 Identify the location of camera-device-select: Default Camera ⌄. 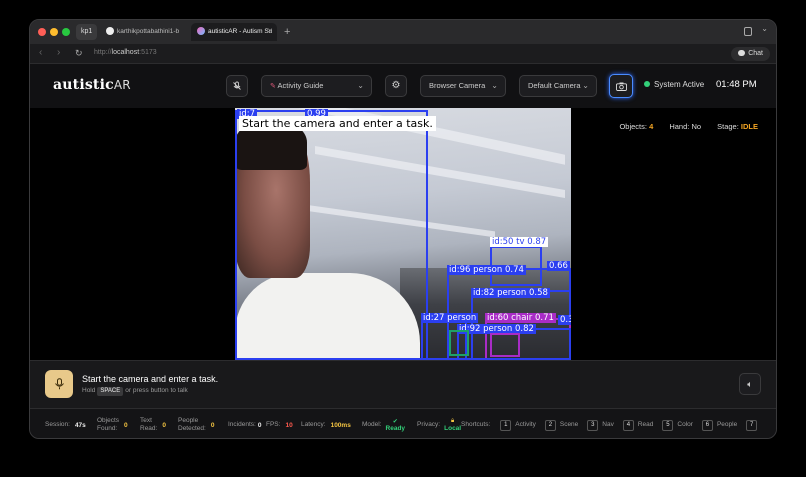
(558, 86).